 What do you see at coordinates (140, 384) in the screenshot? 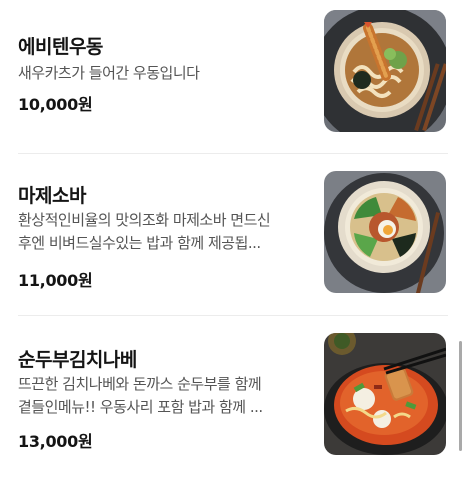
I see `menu-item-description-line: 뜨끈한 김치나베와 돈까스 순두부를 함께` at bounding box center [140, 384].